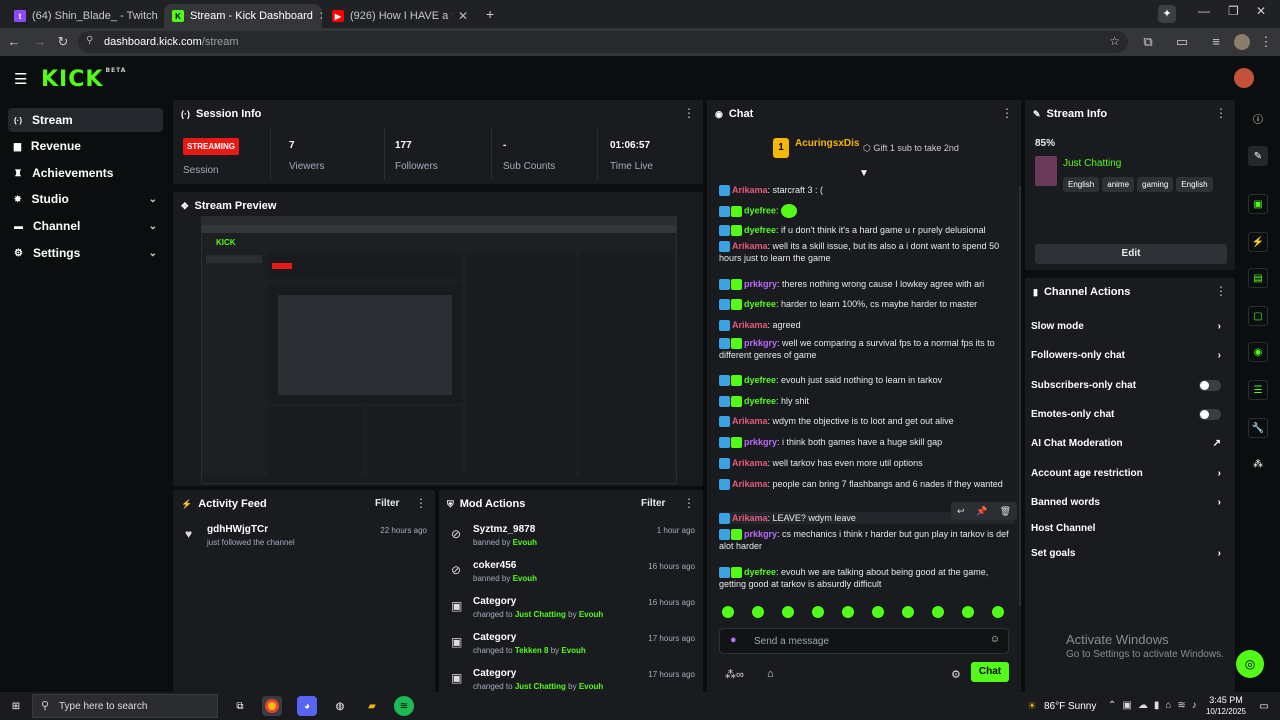 This screenshot has width=1280, height=720. What do you see at coordinates (1155, 705) in the screenshot?
I see `system-tray-icons: ⌃▣☁▮⌂≋♪` at bounding box center [1155, 705].